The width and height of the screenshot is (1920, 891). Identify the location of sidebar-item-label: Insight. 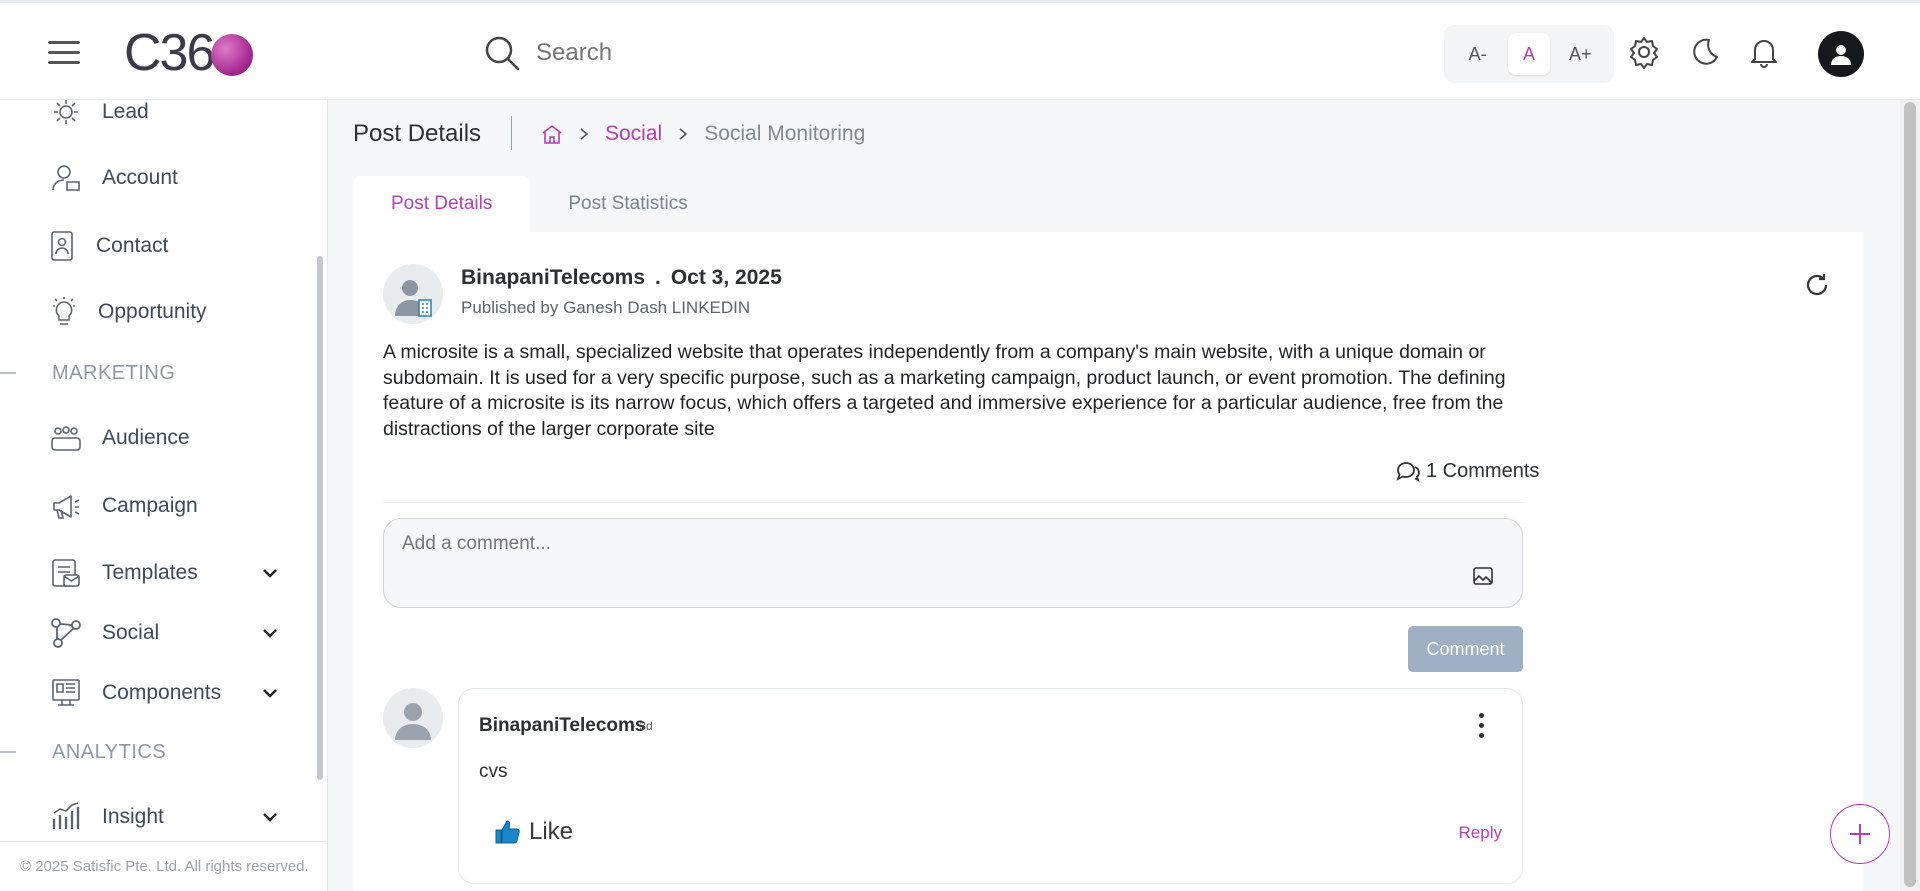
(133, 816).